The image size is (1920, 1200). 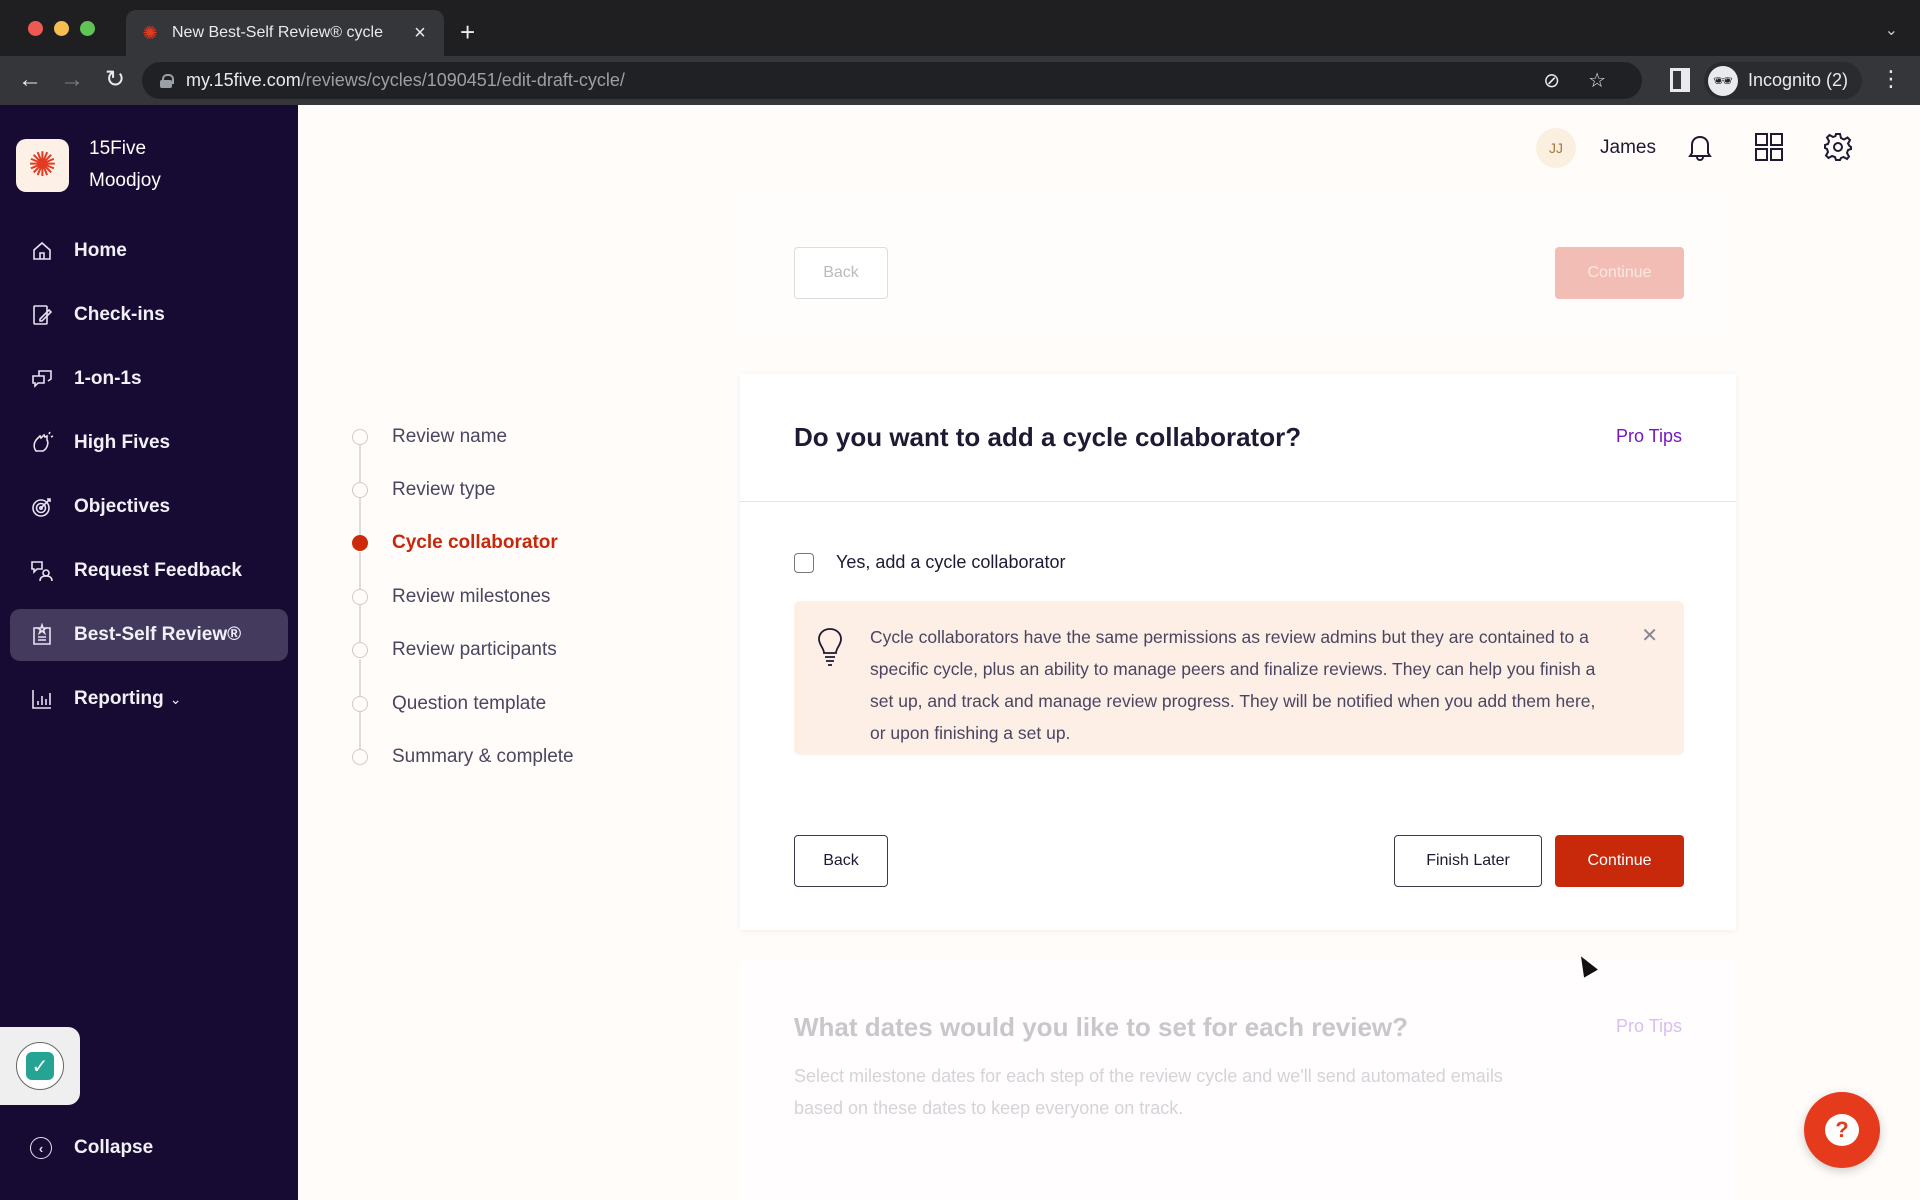 I want to click on lightbulb-icon, so click(x=830, y=647).